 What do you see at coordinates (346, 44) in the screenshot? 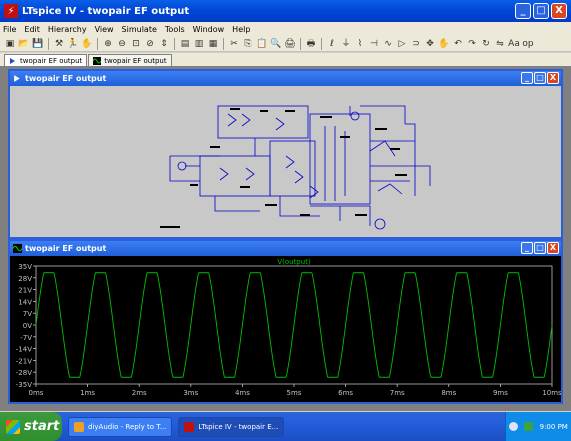
I see `ground-icon: ⏚` at bounding box center [346, 44].